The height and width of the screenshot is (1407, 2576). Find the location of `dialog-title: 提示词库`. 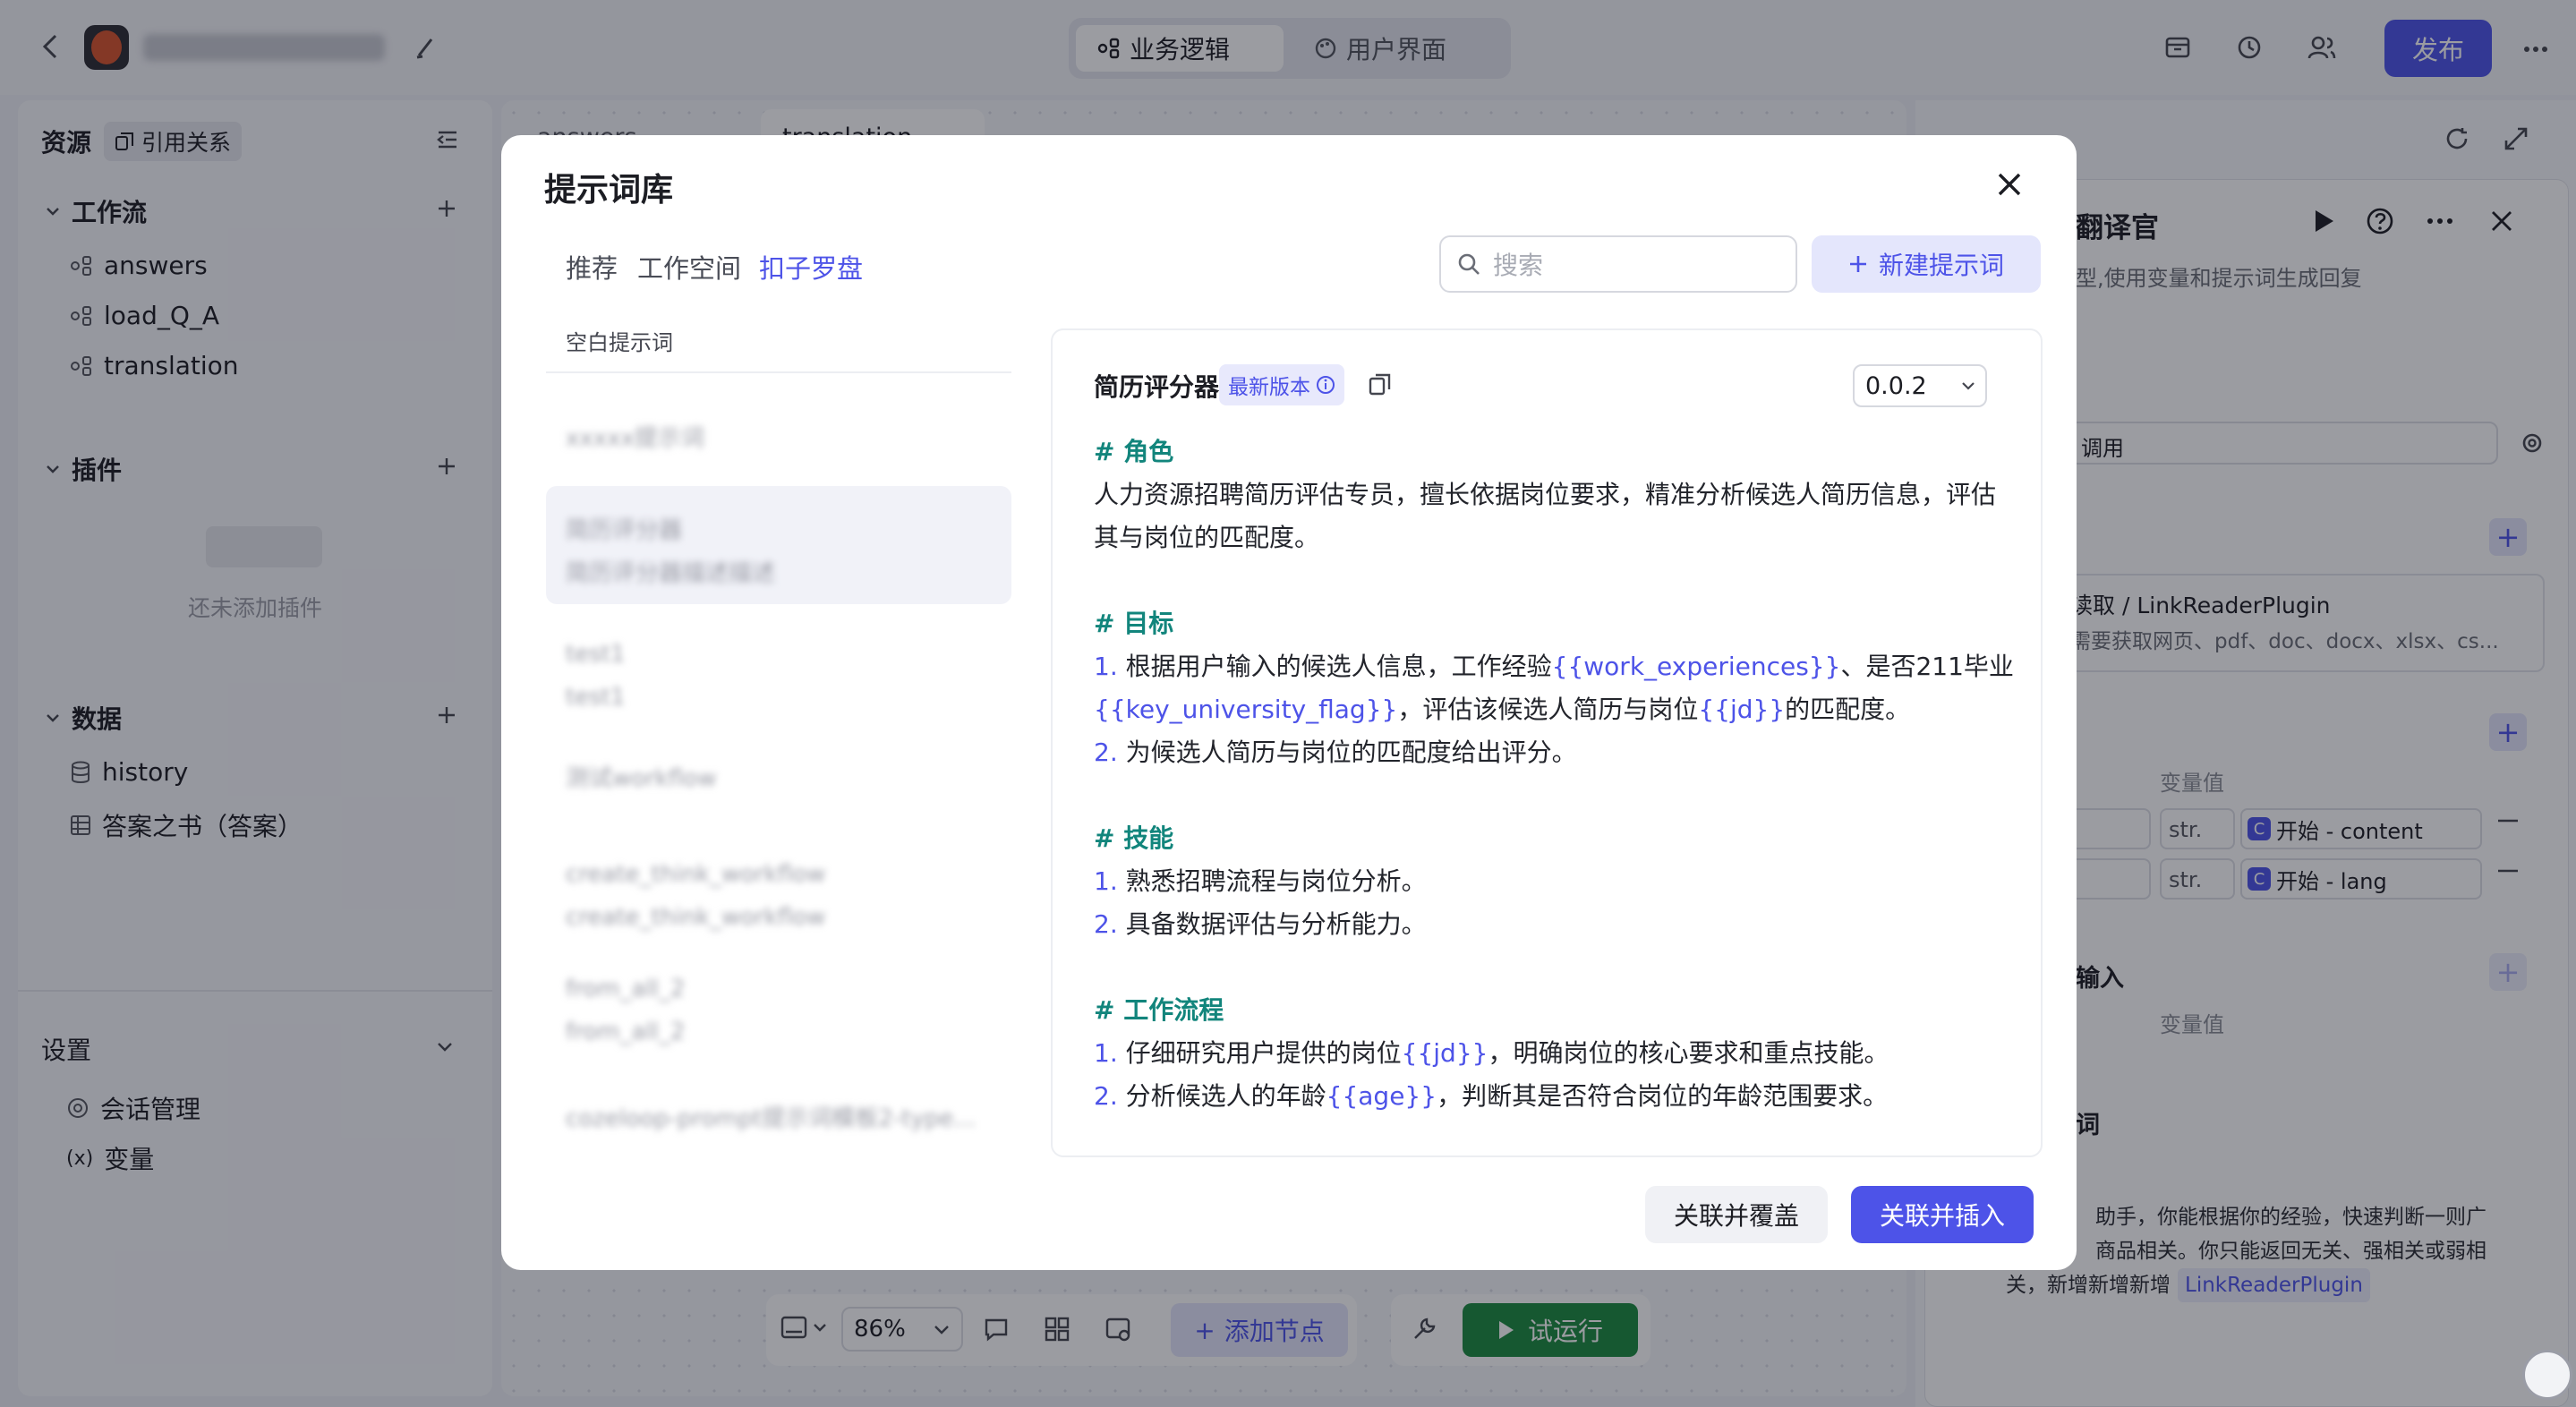

dialog-title: 提示词库 is located at coordinates (609, 190).